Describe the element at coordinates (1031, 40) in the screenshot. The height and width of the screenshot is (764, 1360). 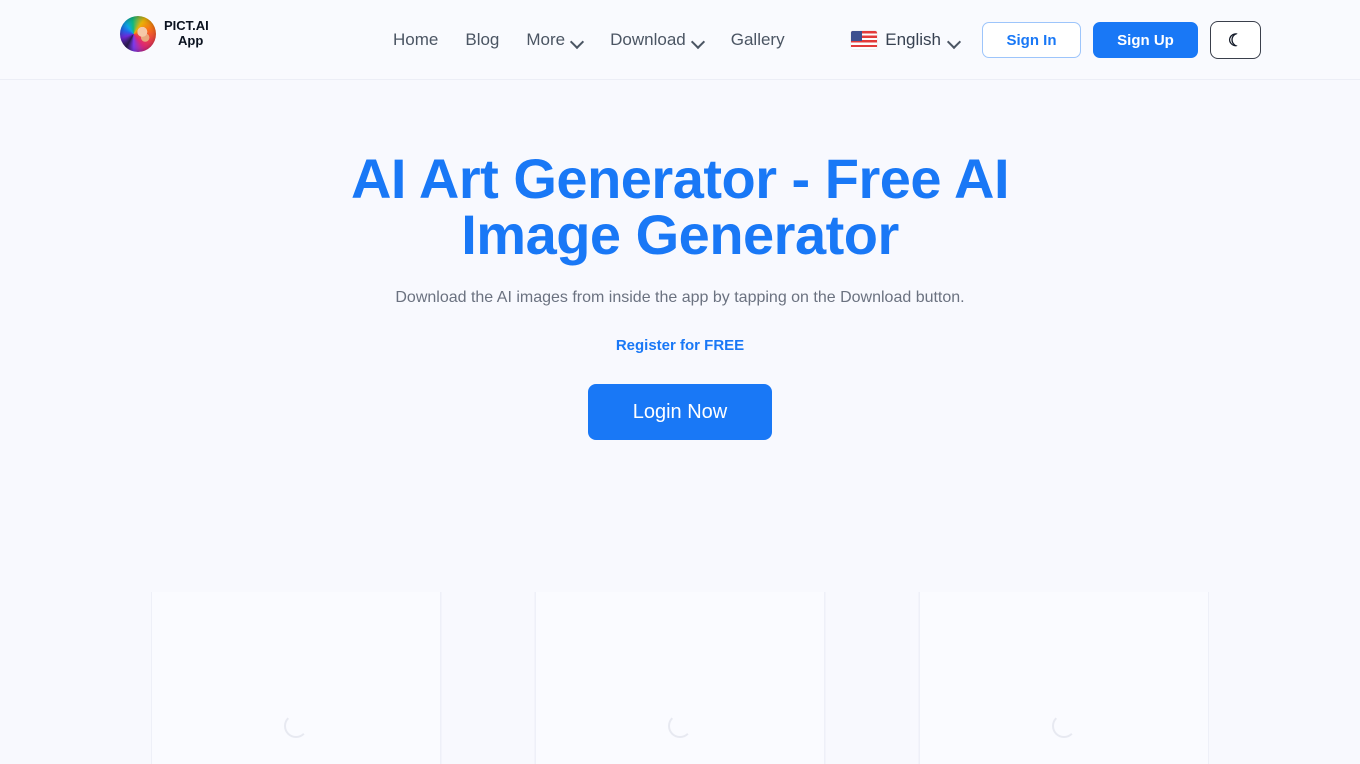
I see `sign-in-button: Sign In` at that location.